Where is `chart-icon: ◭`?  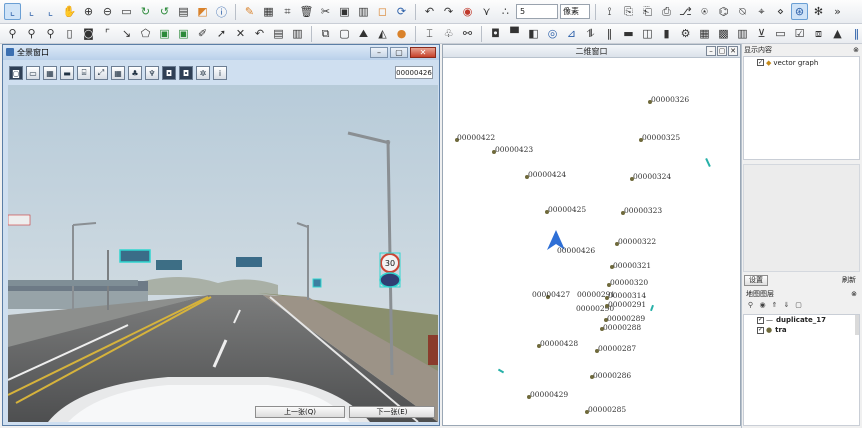
chart-icon: ◭ is located at coordinates (382, 33).